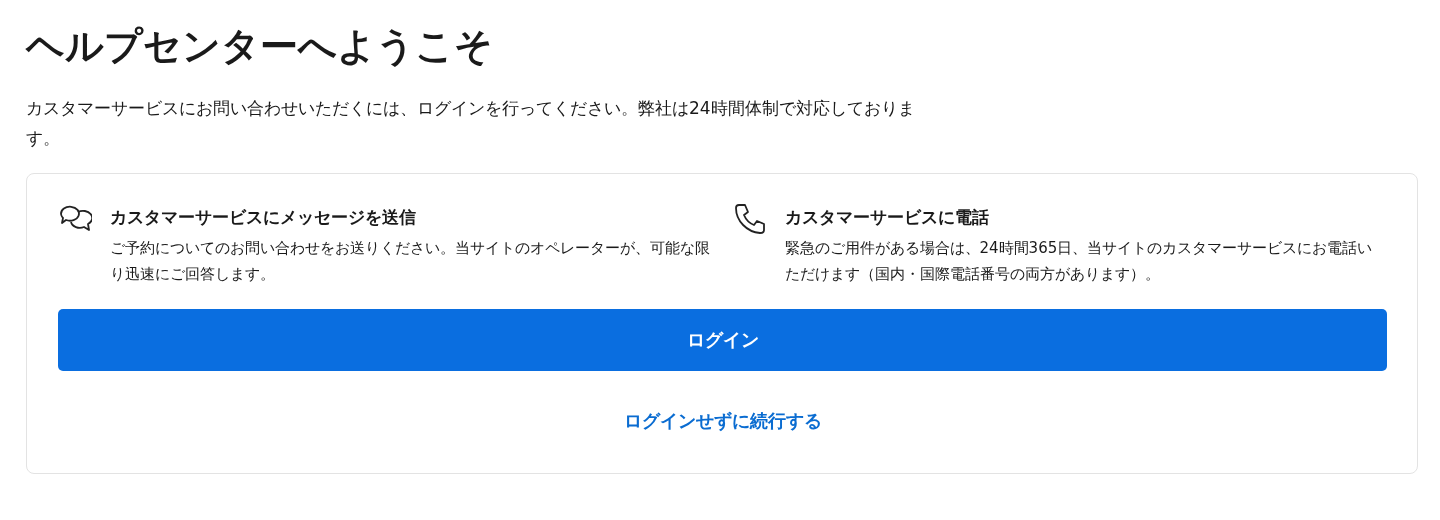  Describe the element at coordinates (263, 218) in the screenshot. I see `option-heading: カスタマーサービスにメッセージを送信` at that location.